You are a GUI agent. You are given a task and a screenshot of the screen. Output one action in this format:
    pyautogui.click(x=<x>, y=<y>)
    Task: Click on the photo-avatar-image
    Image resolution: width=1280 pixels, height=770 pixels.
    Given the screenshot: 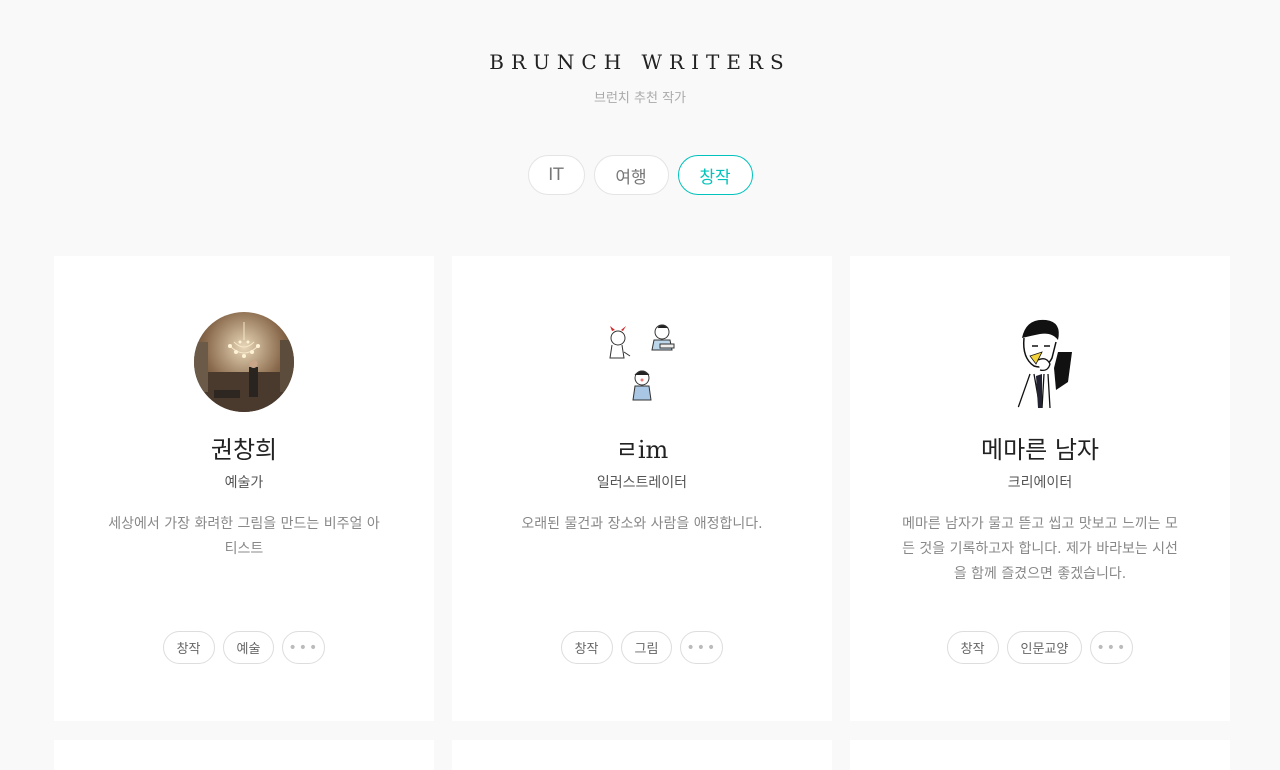 What is the action you would take?
    pyautogui.click(x=244, y=362)
    